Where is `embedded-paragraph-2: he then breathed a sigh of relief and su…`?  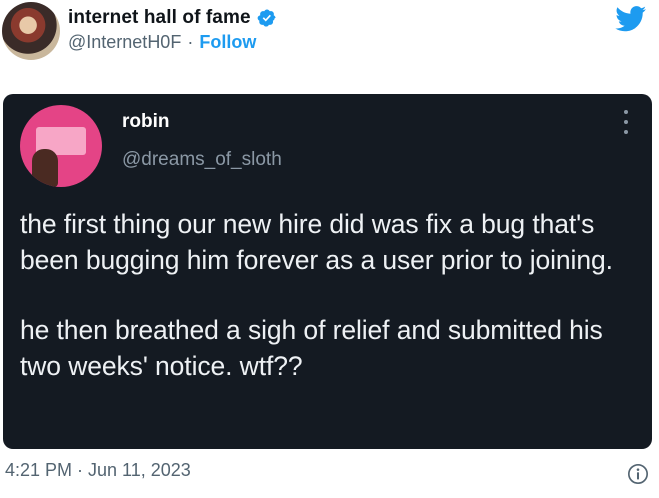 embedded-paragraph-2: he then breathed a sigh of relief and su… is located at coordinates (311, 348).